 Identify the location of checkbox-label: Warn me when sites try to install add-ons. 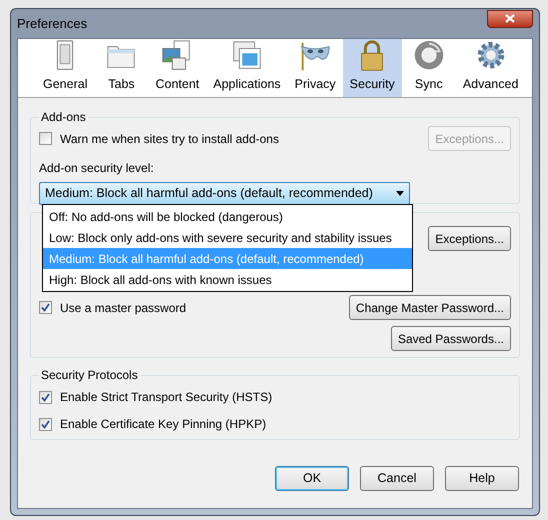
(169, 139).